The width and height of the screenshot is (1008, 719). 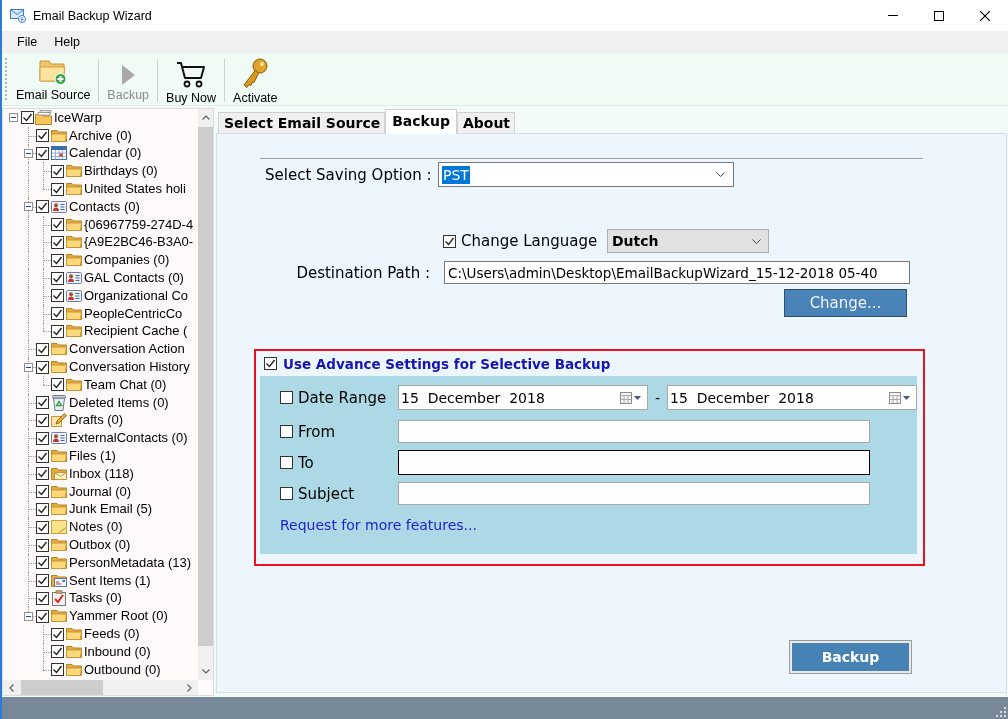 What do you see at coordinates (100, 135) in the screenshot?
I see `tree-item: Archive (0)` at bounding box center [100, 135].